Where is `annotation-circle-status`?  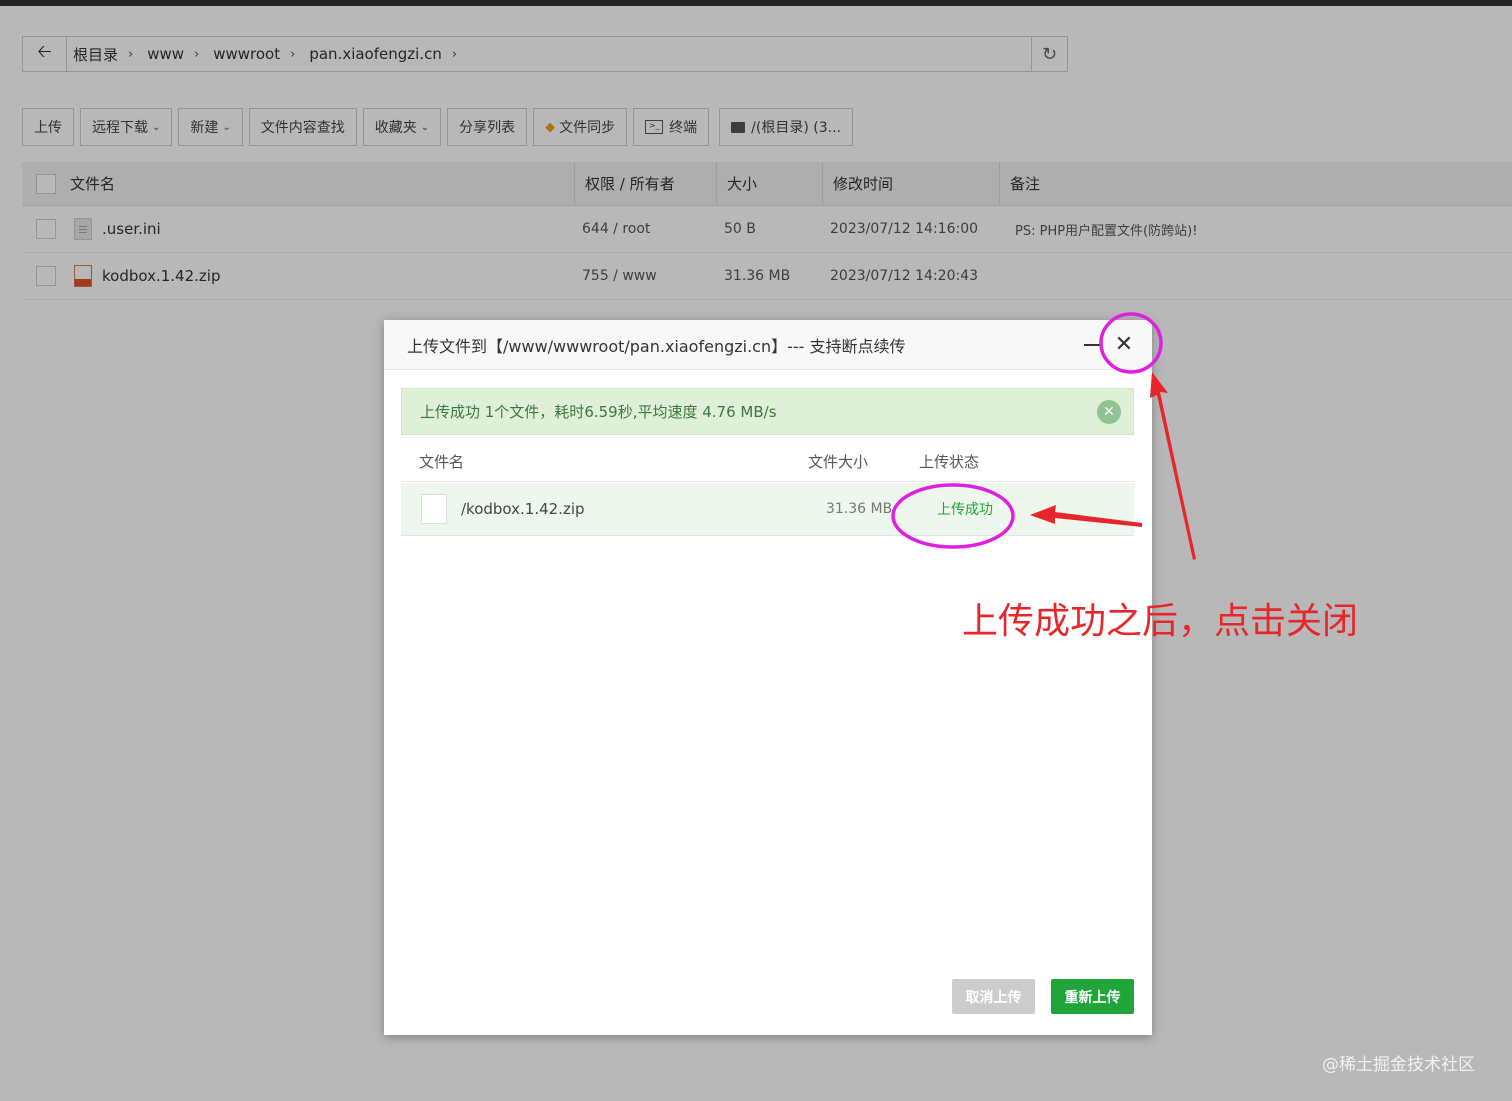
annotation-circle-status is located at coordinates (953, 516).